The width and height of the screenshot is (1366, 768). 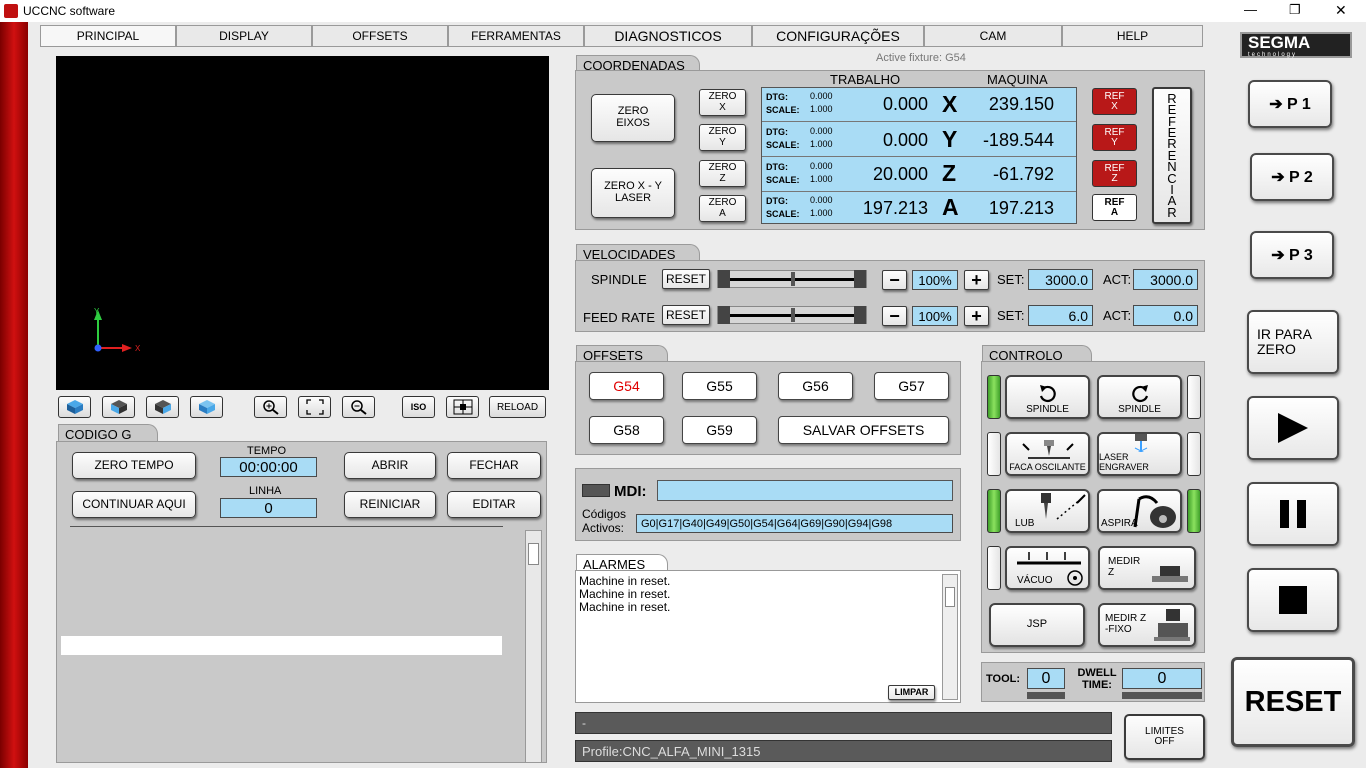 I want to click on zero-x-button: ZERO X, so click(x=722, y=102).